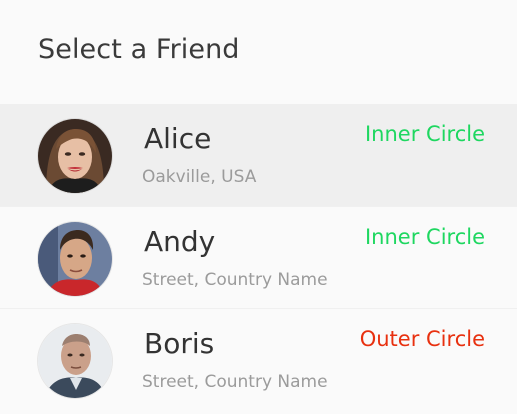 The height and width of the screenshot is (414, 517). I want to click on avatar-boris, so click(75, 361).